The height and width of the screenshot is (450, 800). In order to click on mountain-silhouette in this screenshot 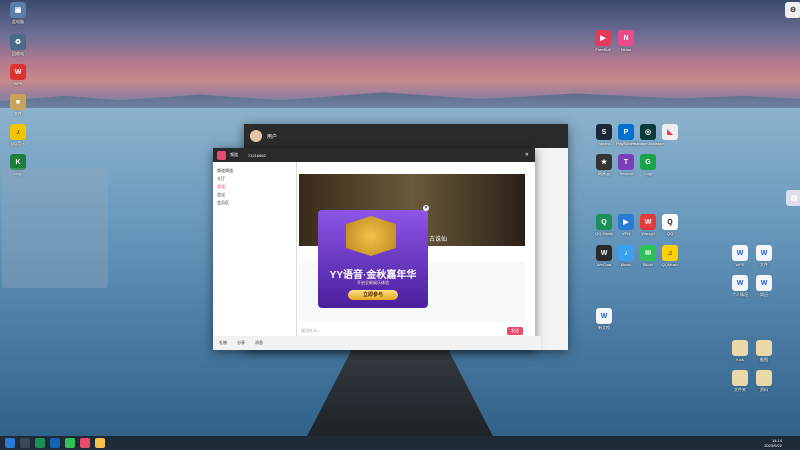, I will do `click(400, 101)`.